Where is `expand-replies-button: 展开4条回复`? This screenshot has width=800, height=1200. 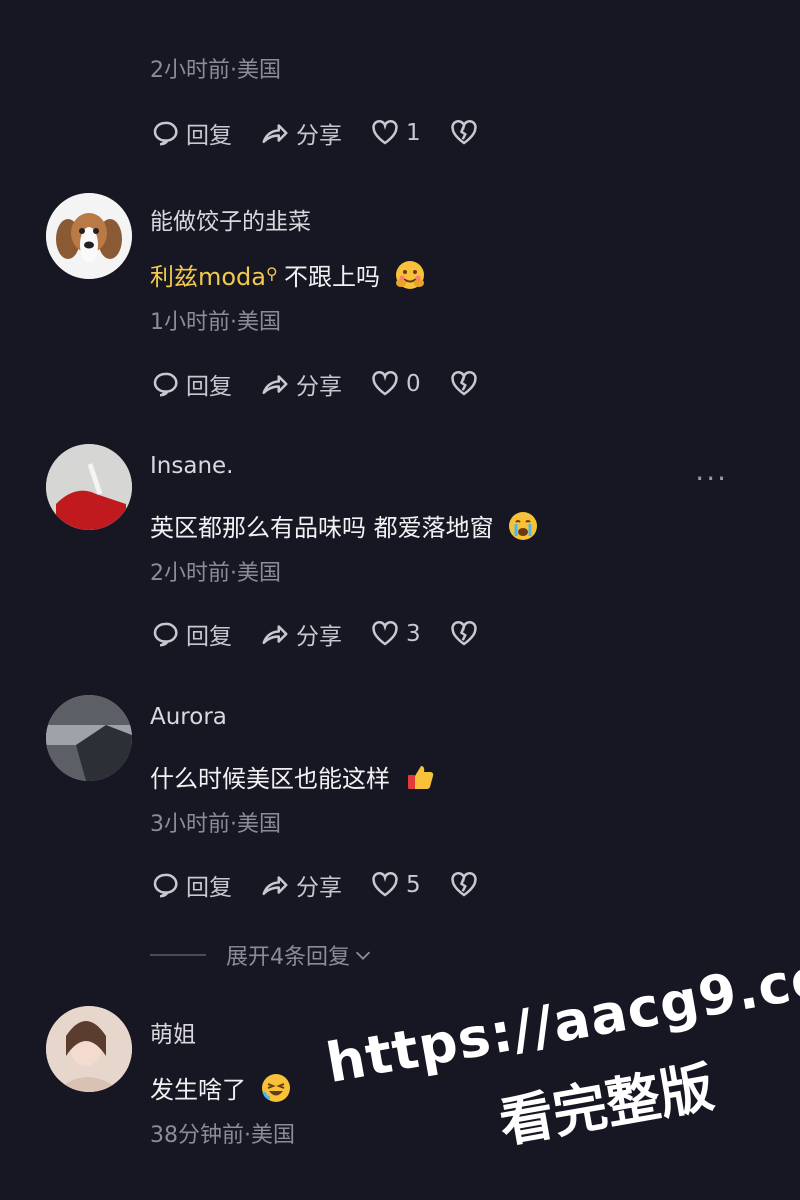 expand-replies-button: 展开4条回复 is located at coordinates (262, 955).